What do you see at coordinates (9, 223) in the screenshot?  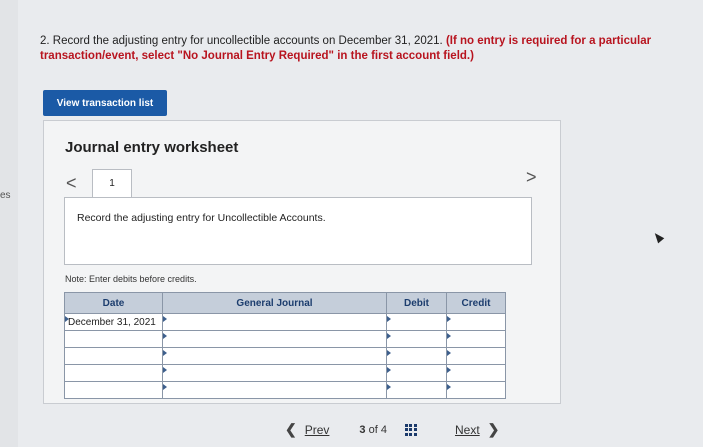 I see `left-panel-edge` at bounding box center [9, 223].